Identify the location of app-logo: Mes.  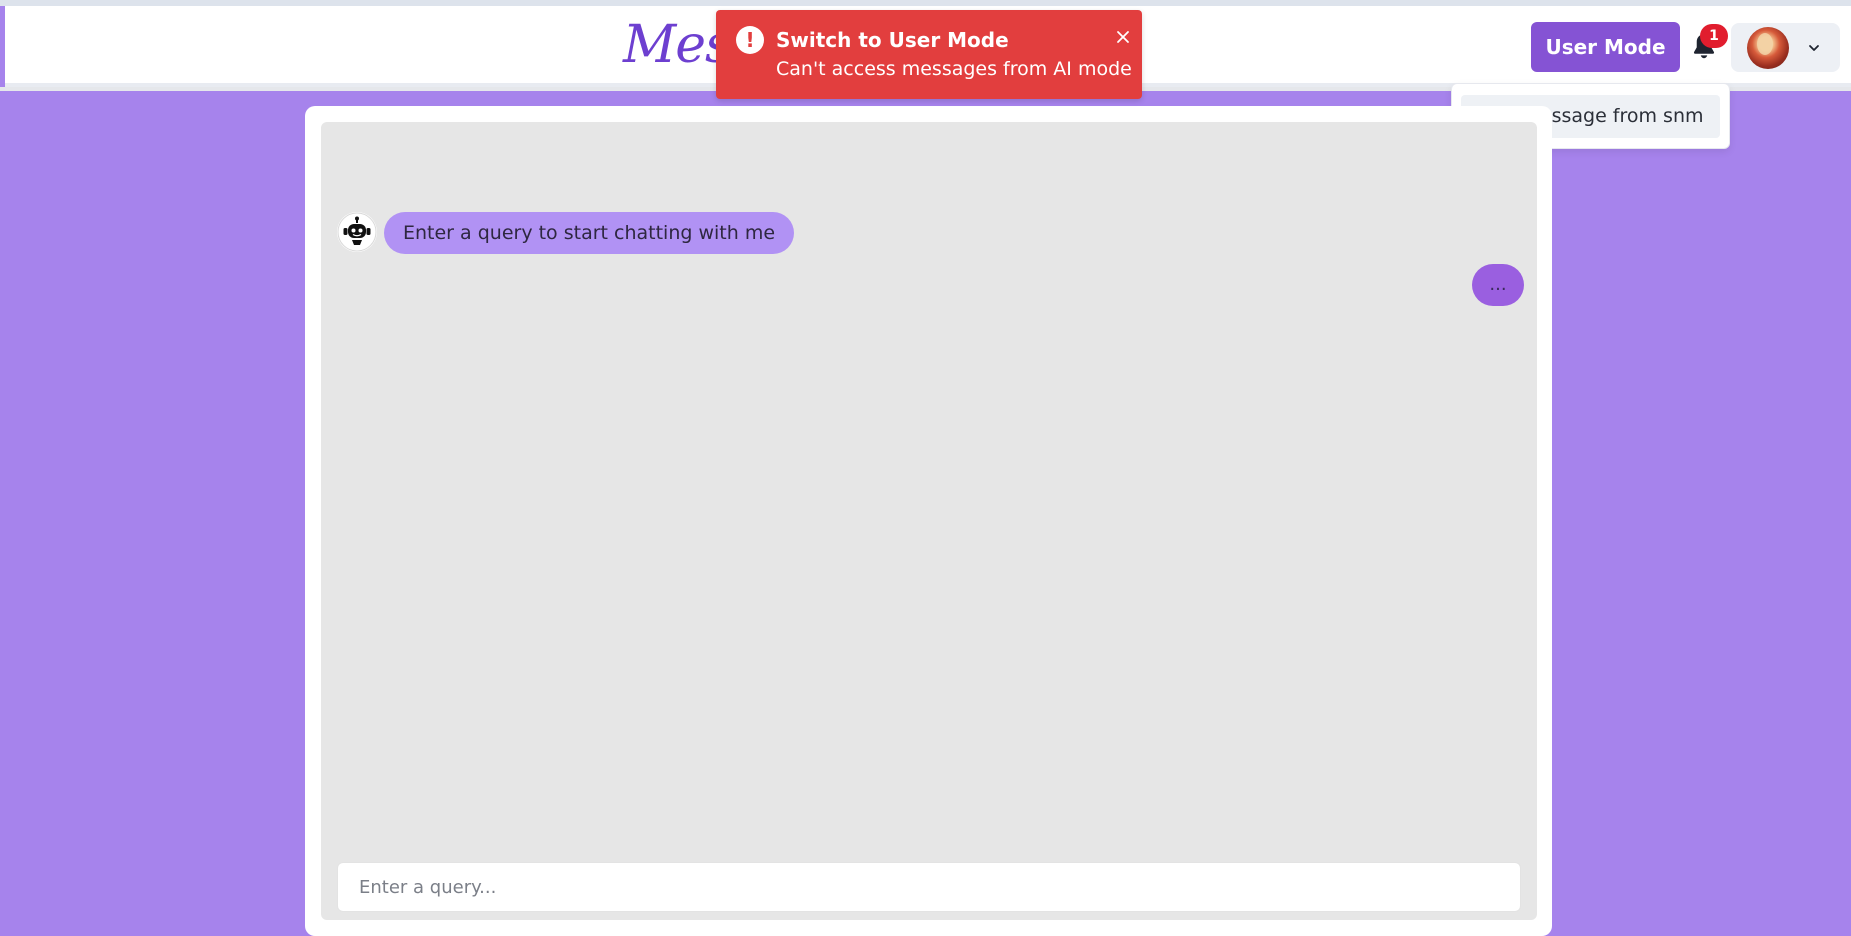
(677, 45).